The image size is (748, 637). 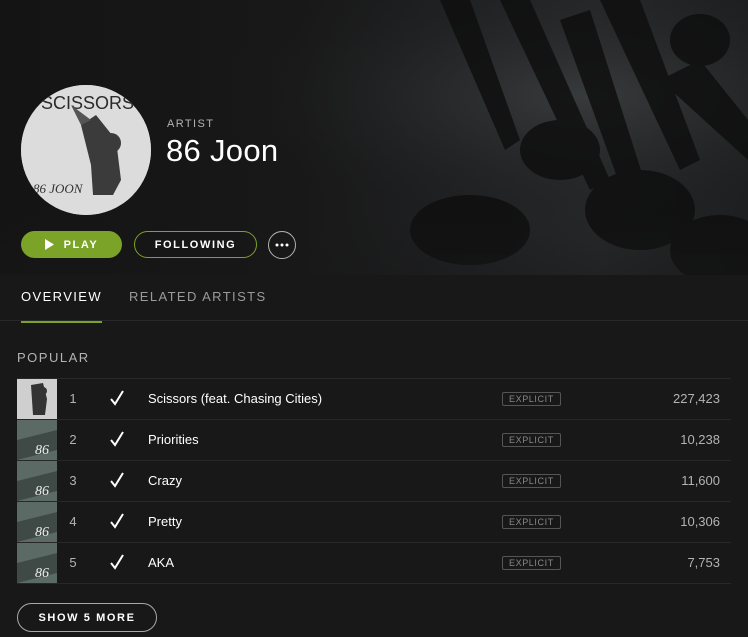 What do you see at coordinates (173, 439) in the screenshot?
I see `track-title: Priorities` at bounding box center [173, 439].